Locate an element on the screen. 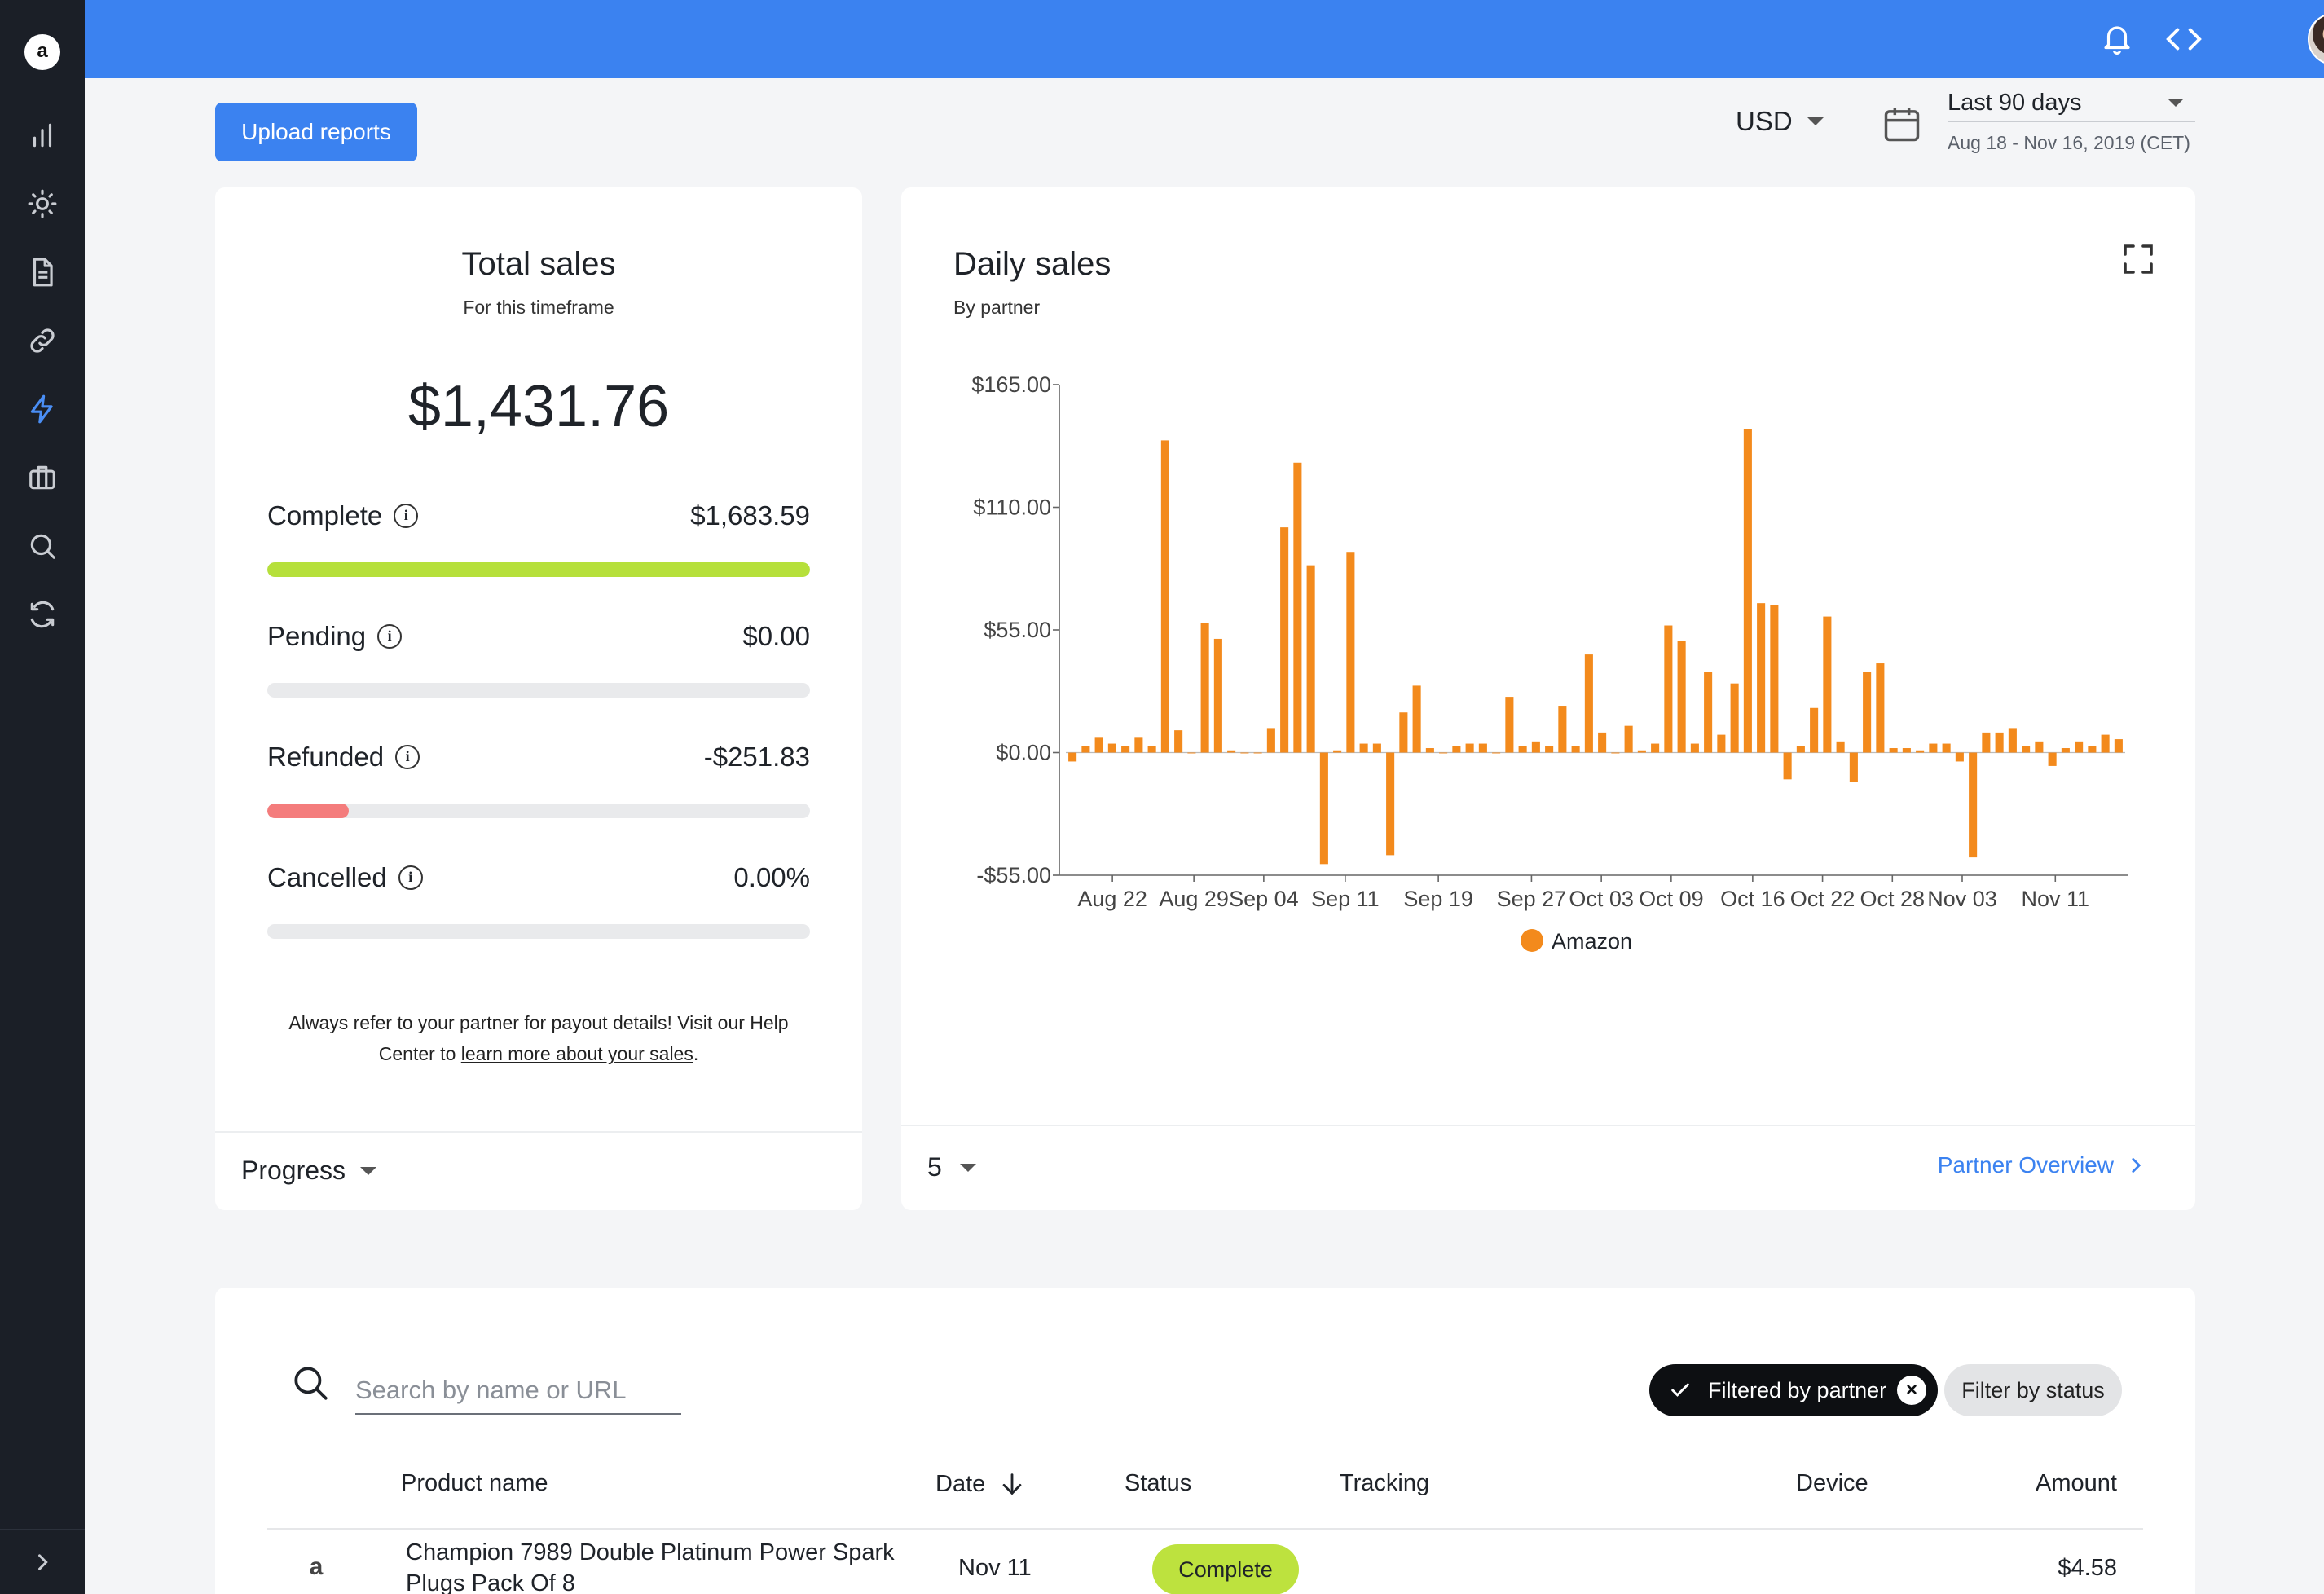 The width and height of the screenshot is (2324, 1594). partner-overview-link: Partner Overview is located at coordinates (2042, 1165).